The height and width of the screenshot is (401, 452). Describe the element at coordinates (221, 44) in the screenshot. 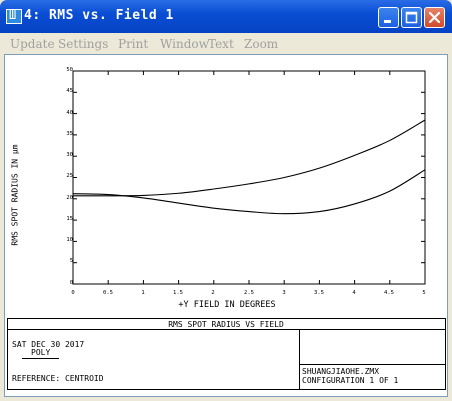

I see `menu-text: Text` at that location.